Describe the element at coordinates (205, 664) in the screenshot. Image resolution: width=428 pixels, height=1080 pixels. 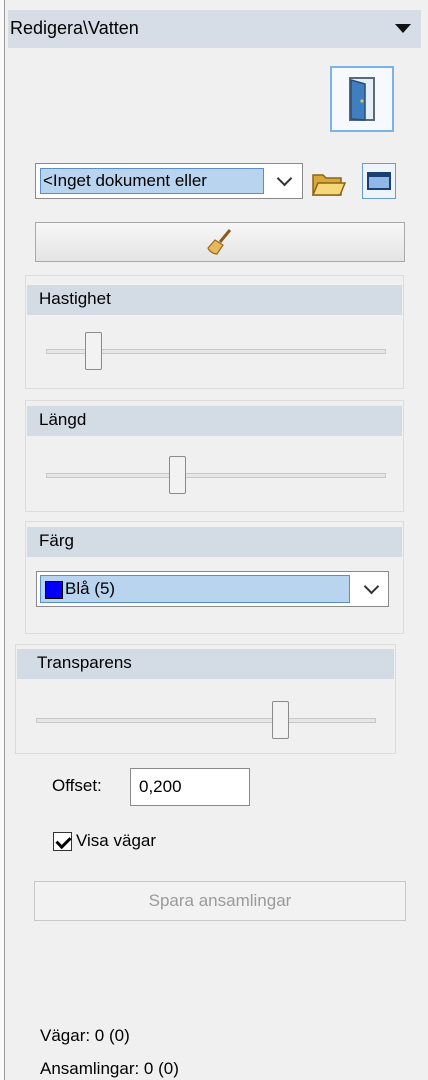
I see `transparency-header: Transparens` at that location.